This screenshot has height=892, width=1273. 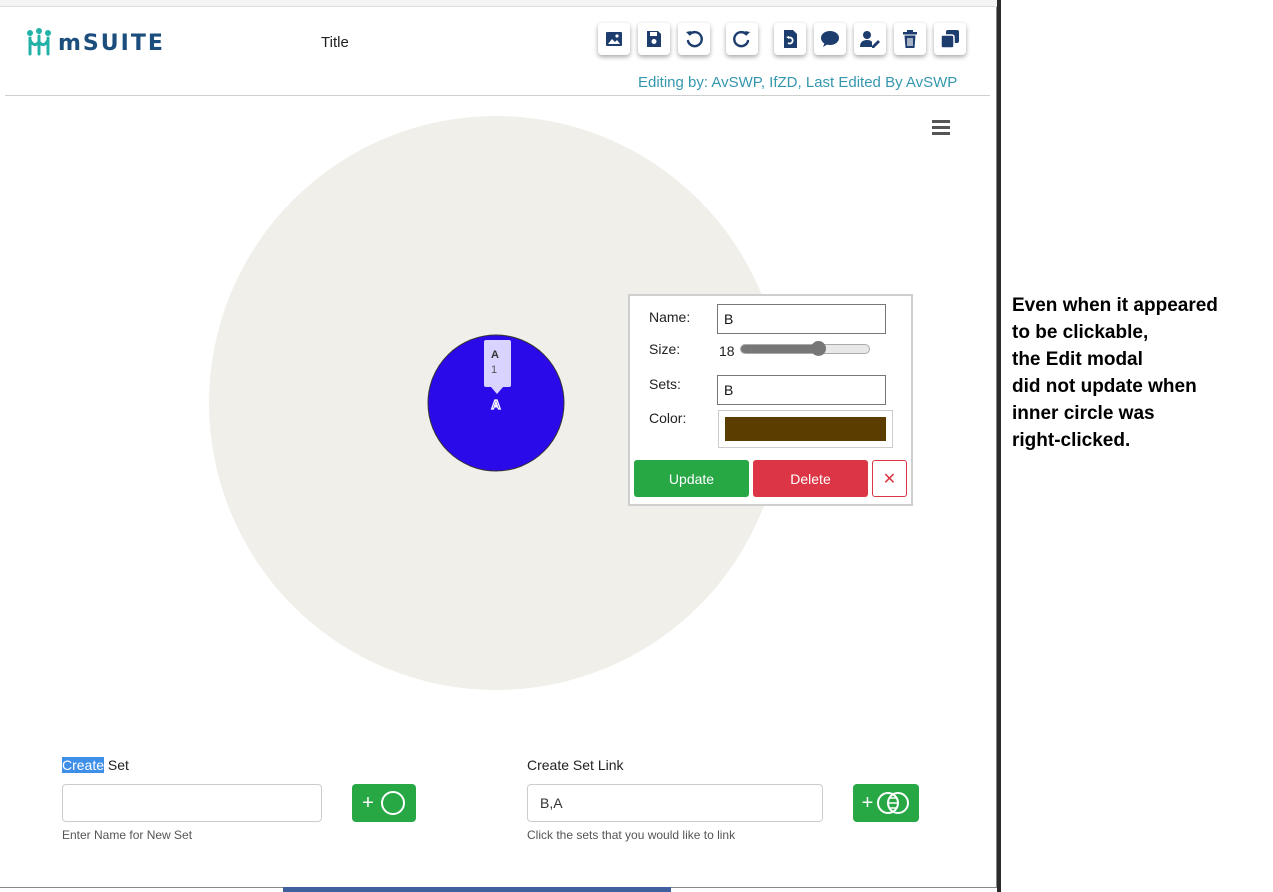 What do you see at coordinates (999, 446) in the screenshot?
I see `window-border` at bounding box center [999, 446].